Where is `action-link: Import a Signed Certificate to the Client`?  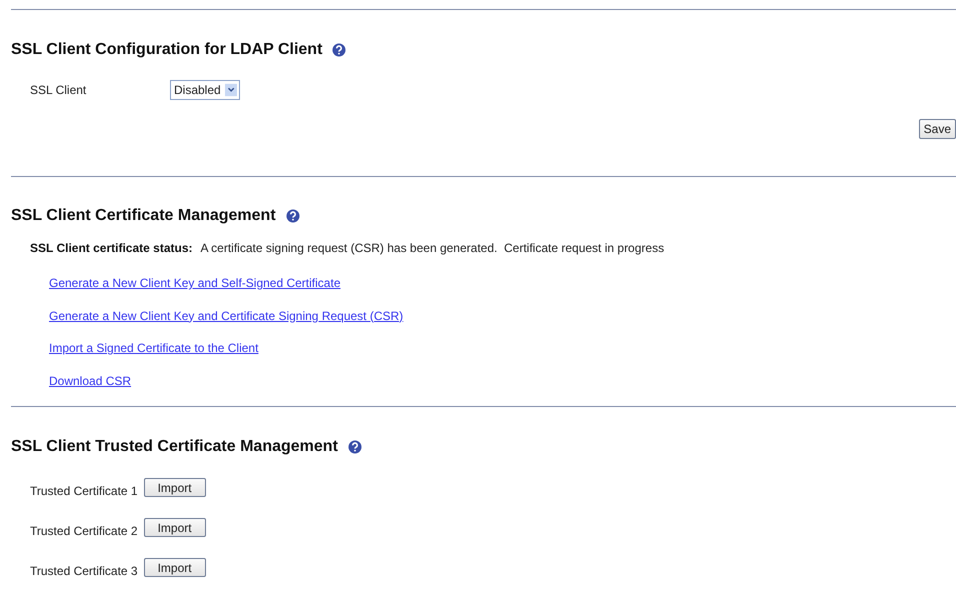 action-link: Import a Signed Certificate to the Client is located at coordinates (153, 348).